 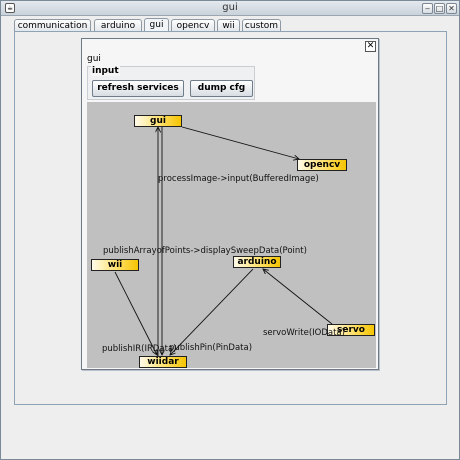 What do you see at coordinates (238, 179) in the screenshot?
I see `edge-label-processimage: processImage->input(BufferedImage)` at bounding box center [238, 179].